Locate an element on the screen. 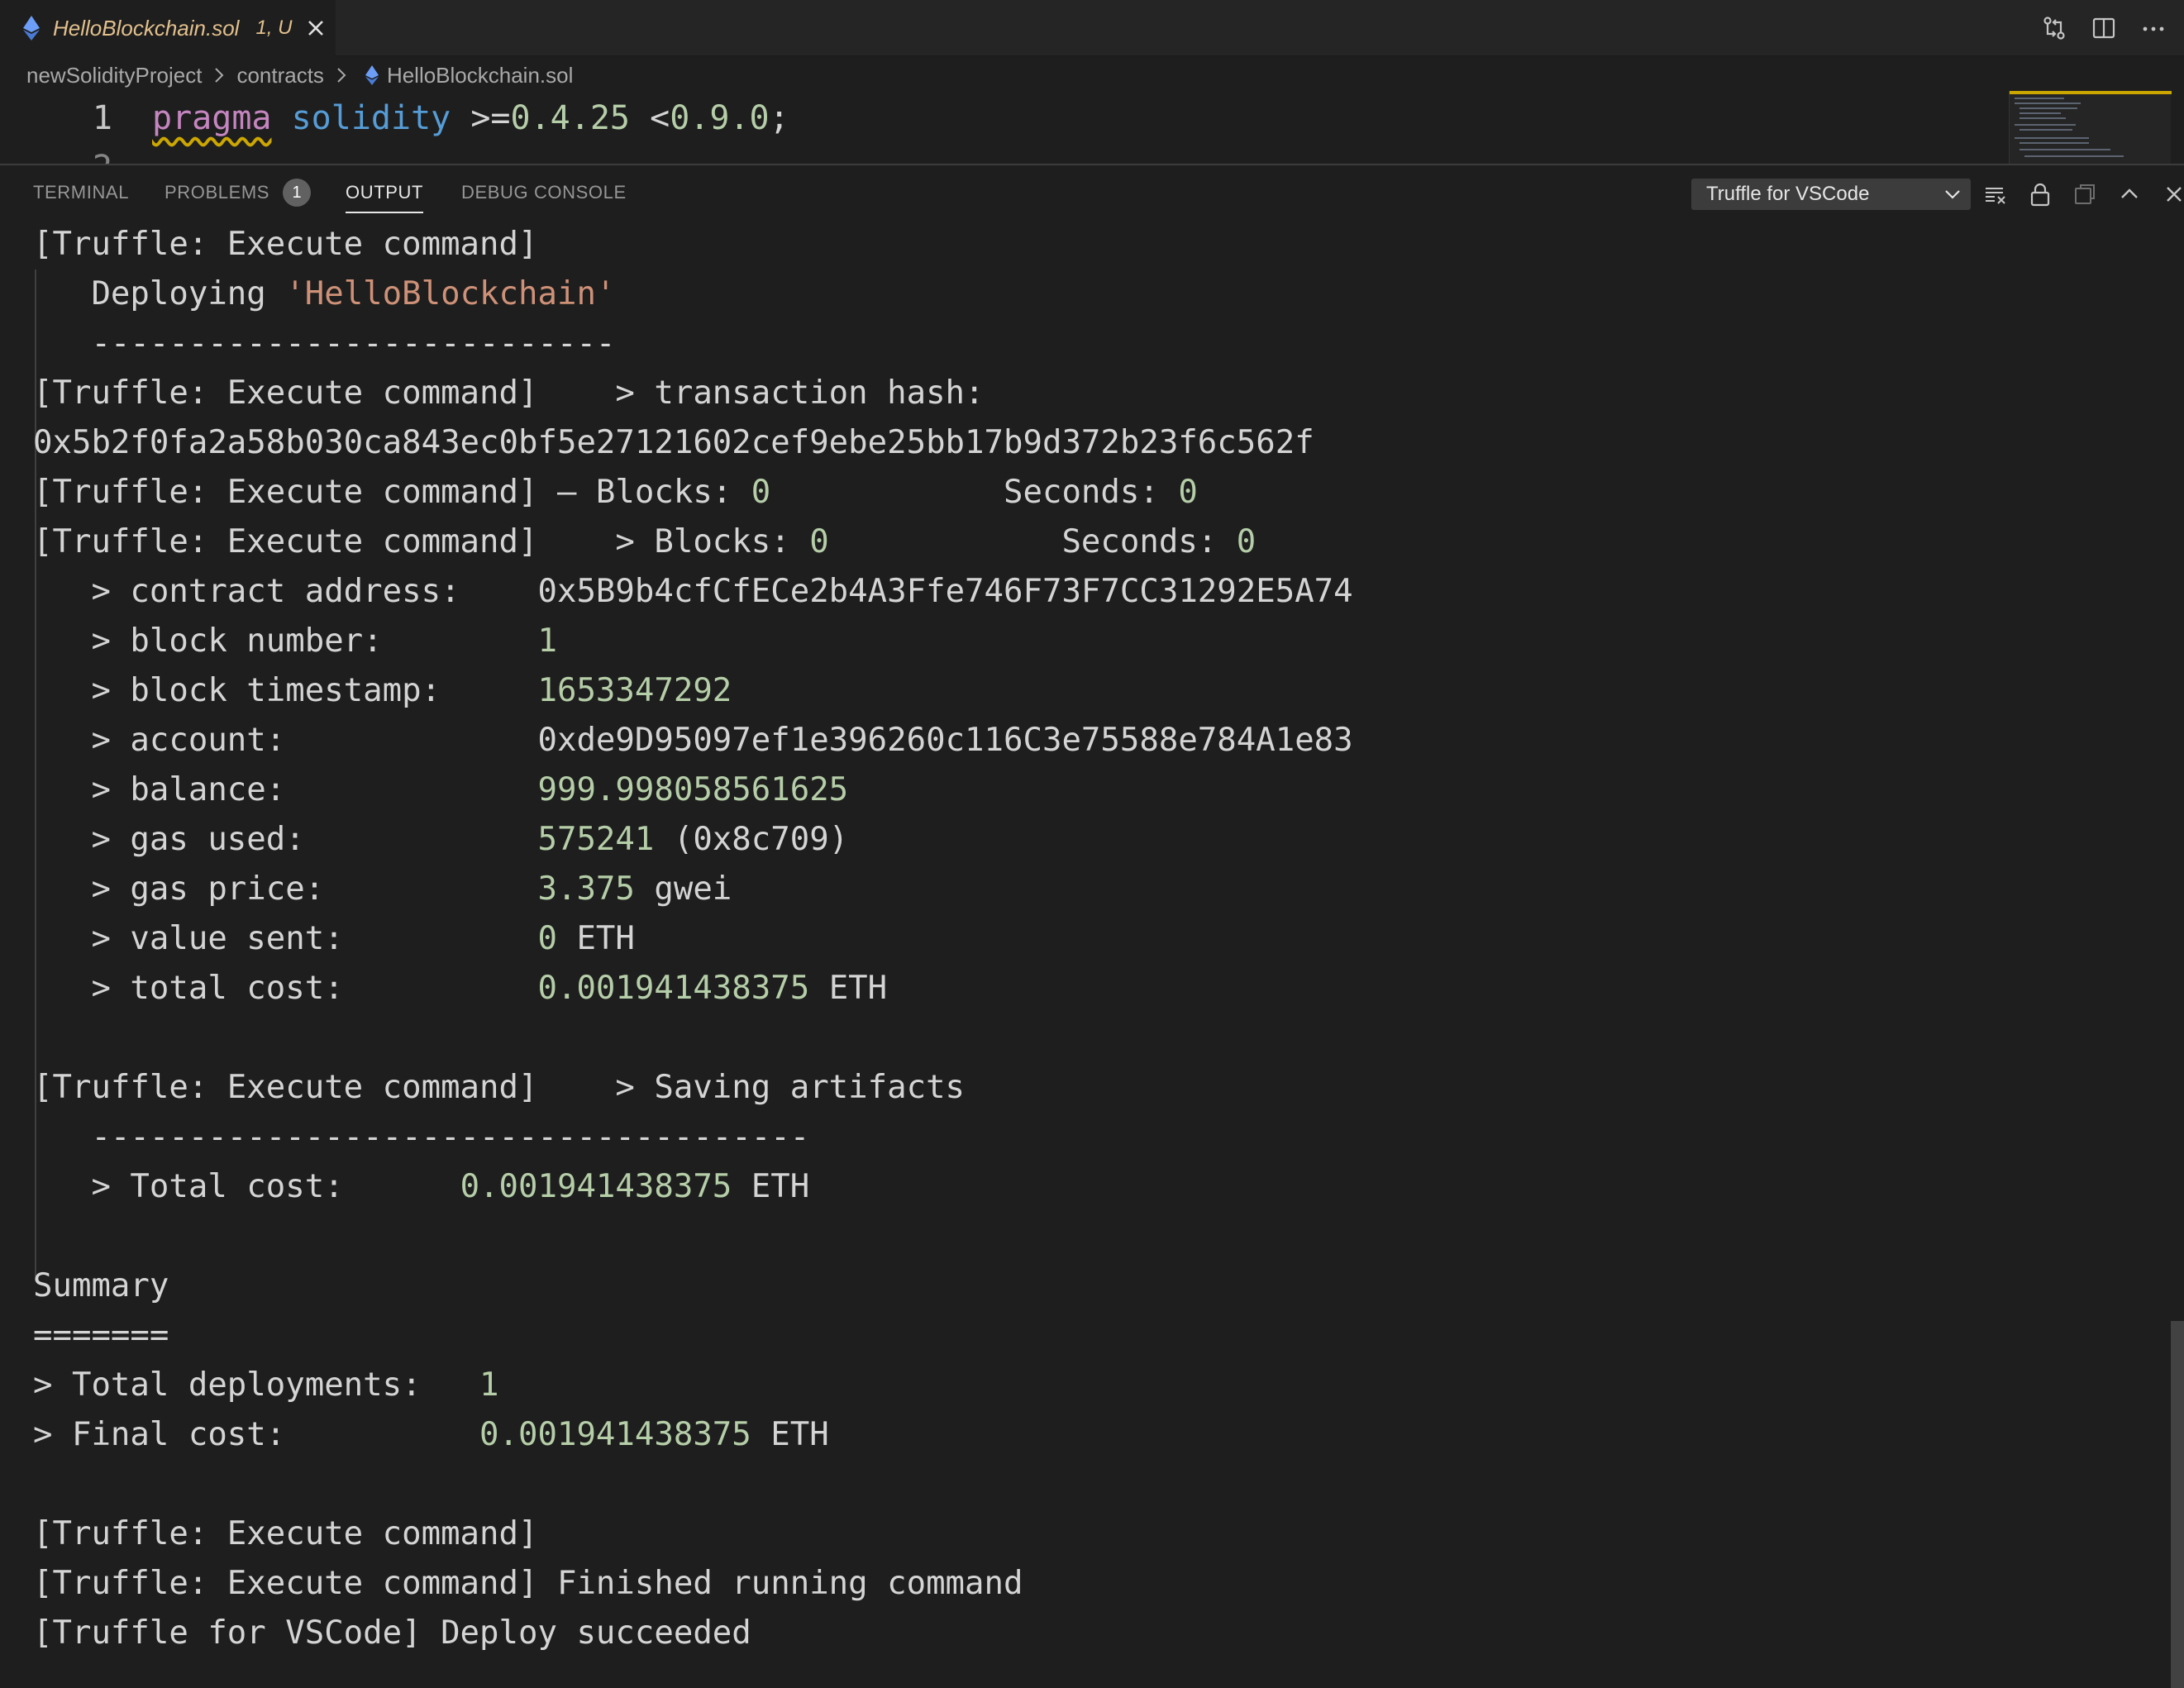  output-line: Deploying 'HelloBlockchain' is located at coordinates (324, 294).